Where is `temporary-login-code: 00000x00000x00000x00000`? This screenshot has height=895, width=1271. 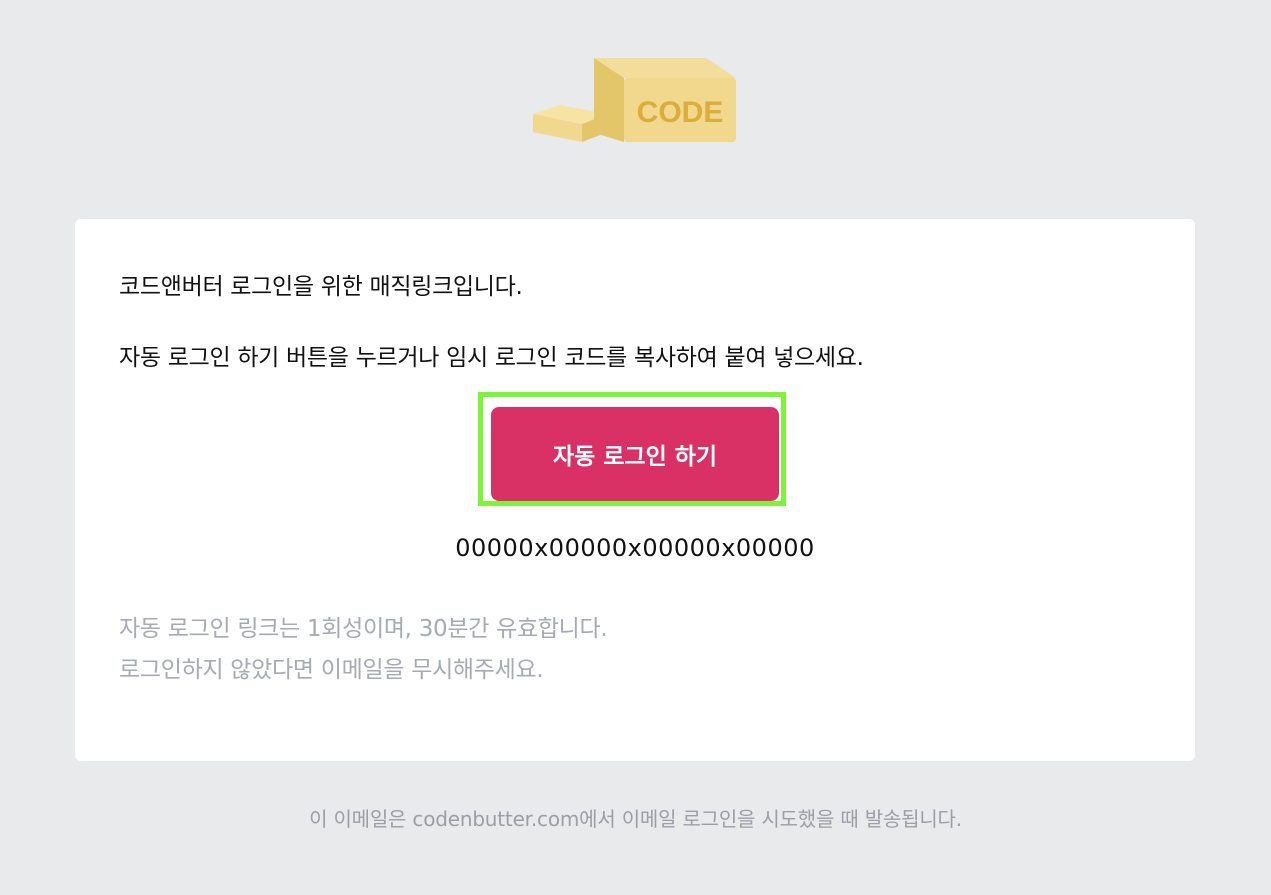 temporary-login-code: 00000x00000x00000x00000 is located at coordinates (635, 548).